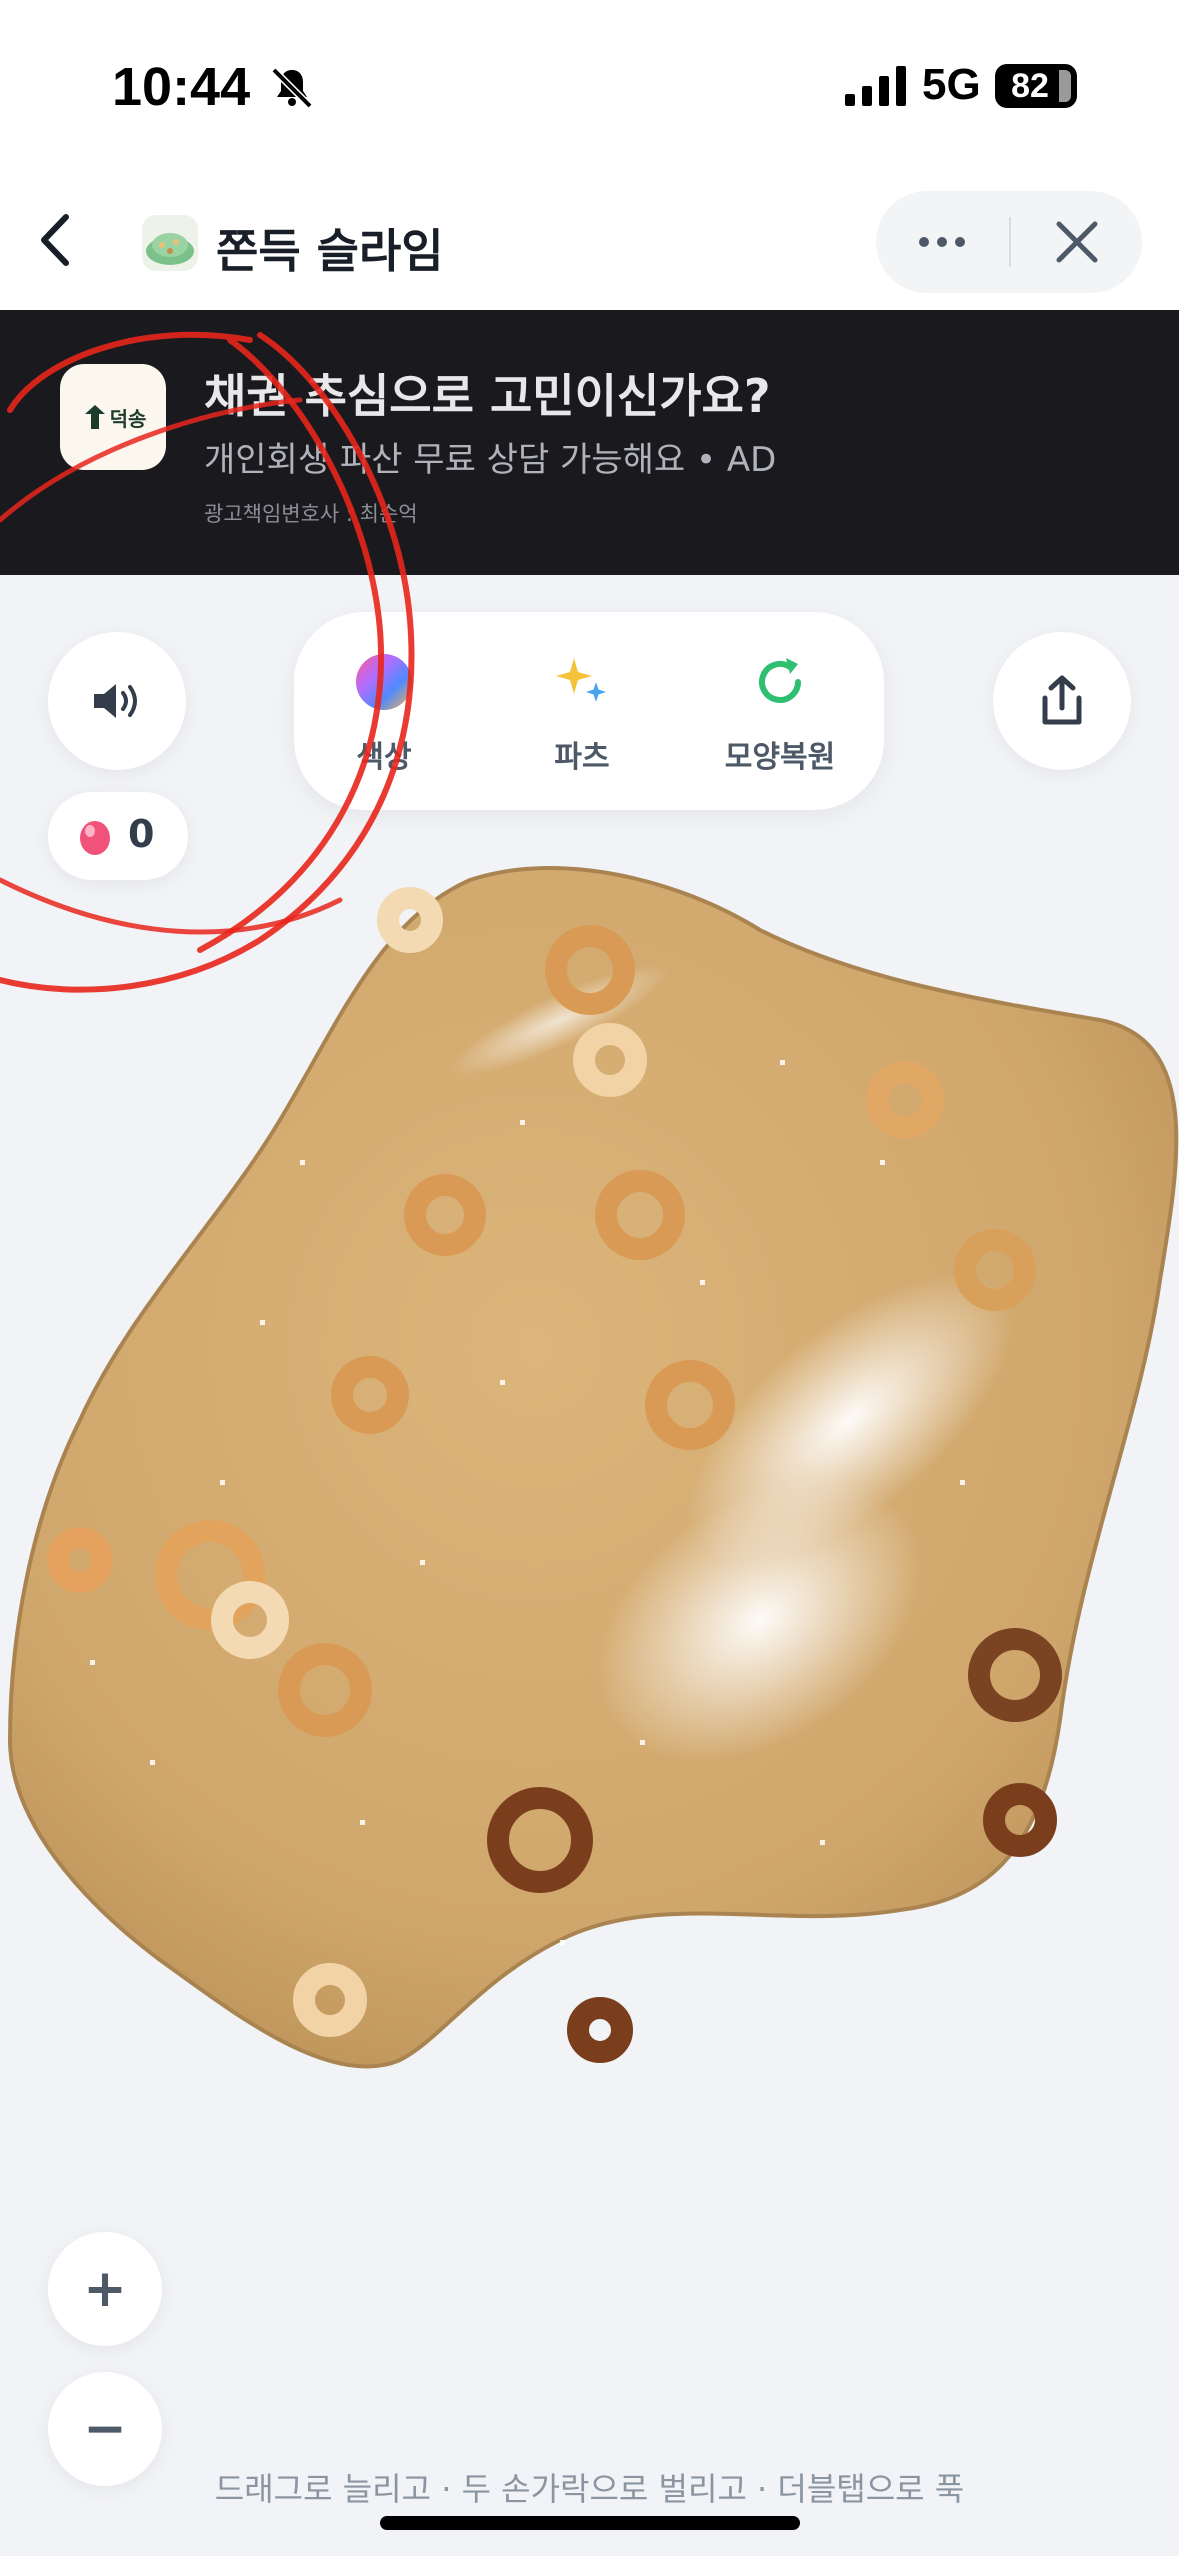 This screenshot has height=2556, width=1179. Describe the element at coordinates (170, 243) in the screenshot. I see `slime-app-icon` at that location.